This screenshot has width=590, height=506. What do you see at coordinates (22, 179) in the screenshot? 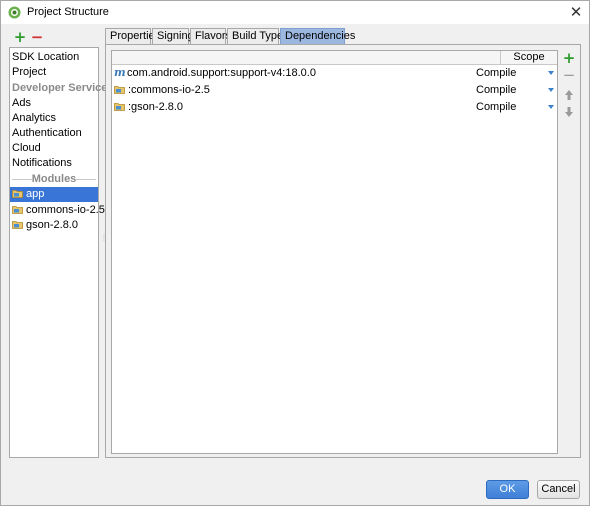
I see `separator-line-left` at bounding box center [22, 179].